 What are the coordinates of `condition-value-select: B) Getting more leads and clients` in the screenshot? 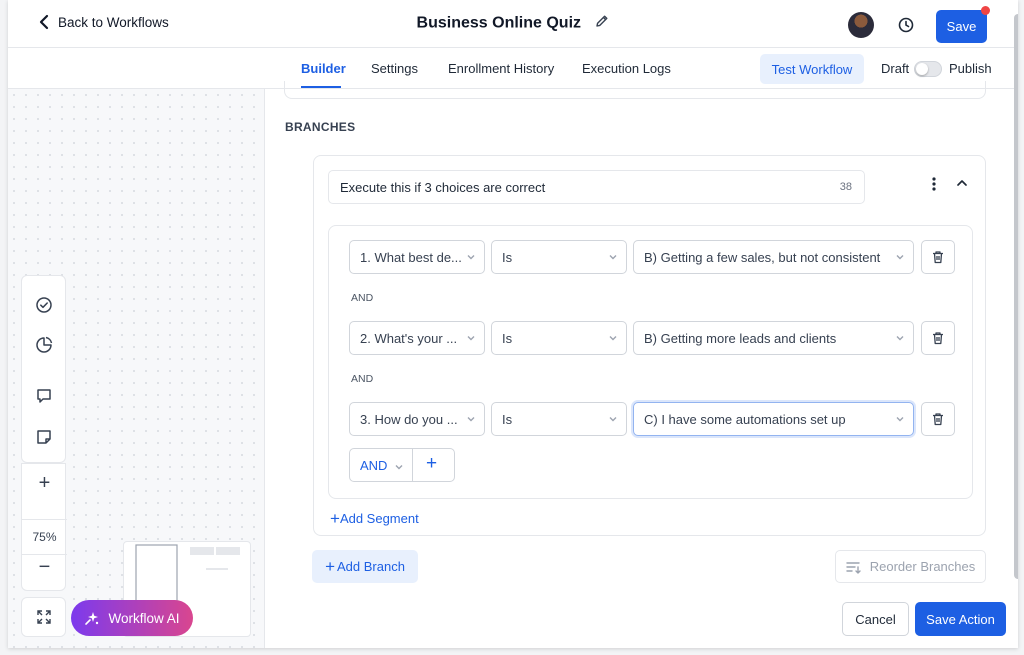 It's located at (773, 338).